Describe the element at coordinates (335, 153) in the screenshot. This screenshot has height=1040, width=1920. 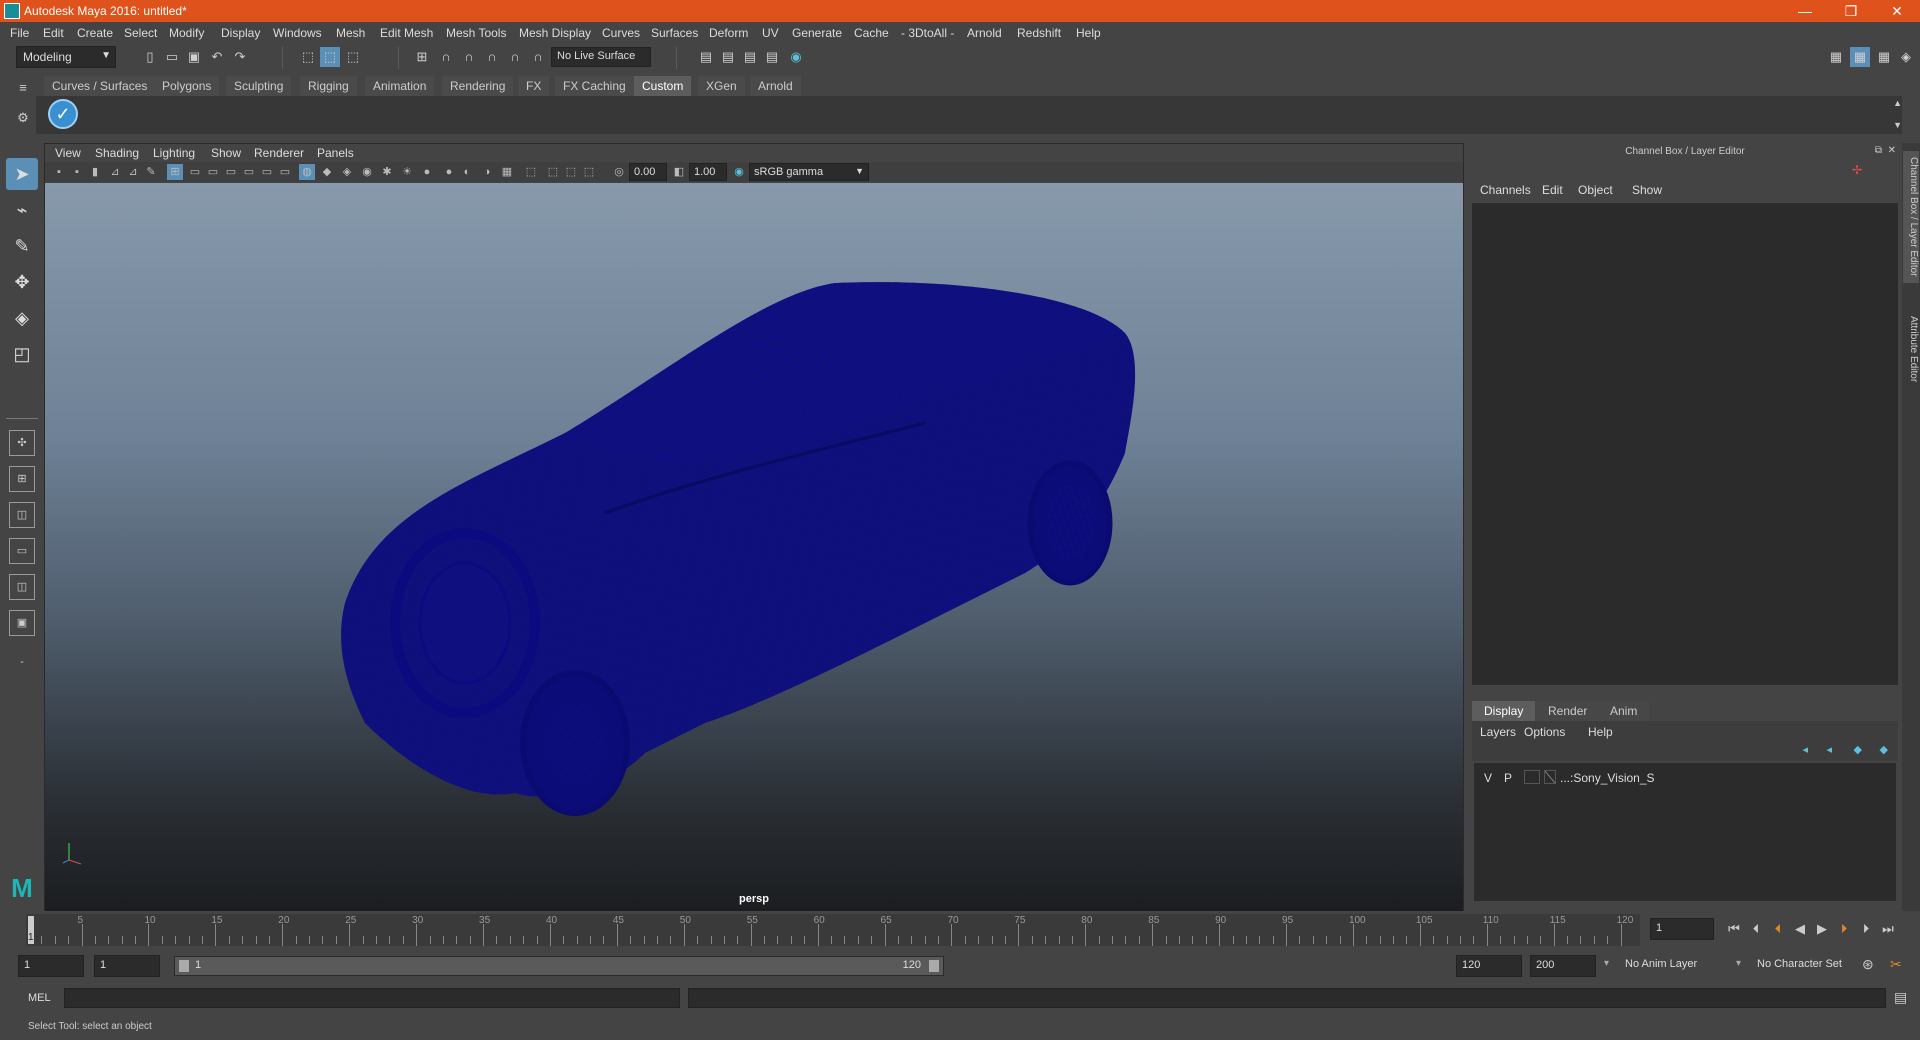
I see `viewport-menu-panels: Panels` at that location.